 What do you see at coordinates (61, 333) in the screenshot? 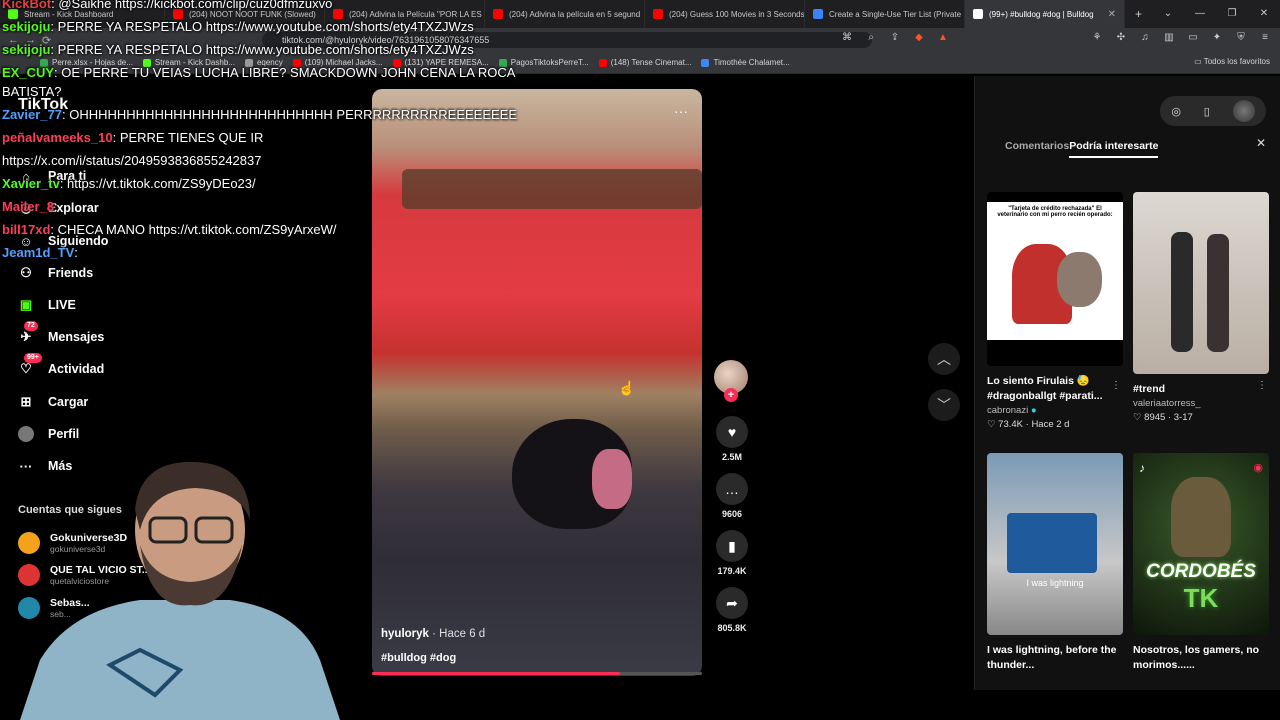
I see `nav-messages: ✈ 72 Mensajes` at bounding box center [61, 333].